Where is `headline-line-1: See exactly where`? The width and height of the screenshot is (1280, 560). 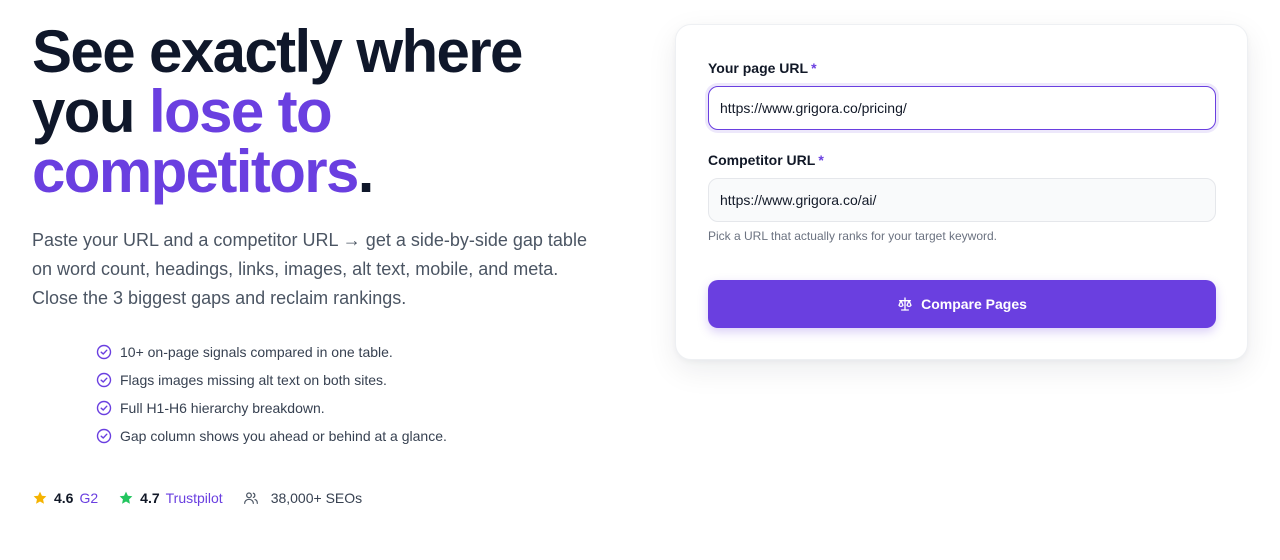 headline-line-1: See exactly where is located at coordinates (277, 51).